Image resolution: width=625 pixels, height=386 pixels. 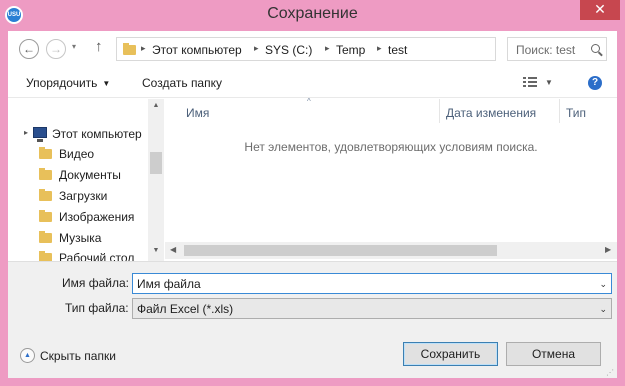 What do you see at coordinates (156, 180) in the screenshot?
I see `navigation-scrollbar: ▲ ▼` at bounding box center [156, 180].